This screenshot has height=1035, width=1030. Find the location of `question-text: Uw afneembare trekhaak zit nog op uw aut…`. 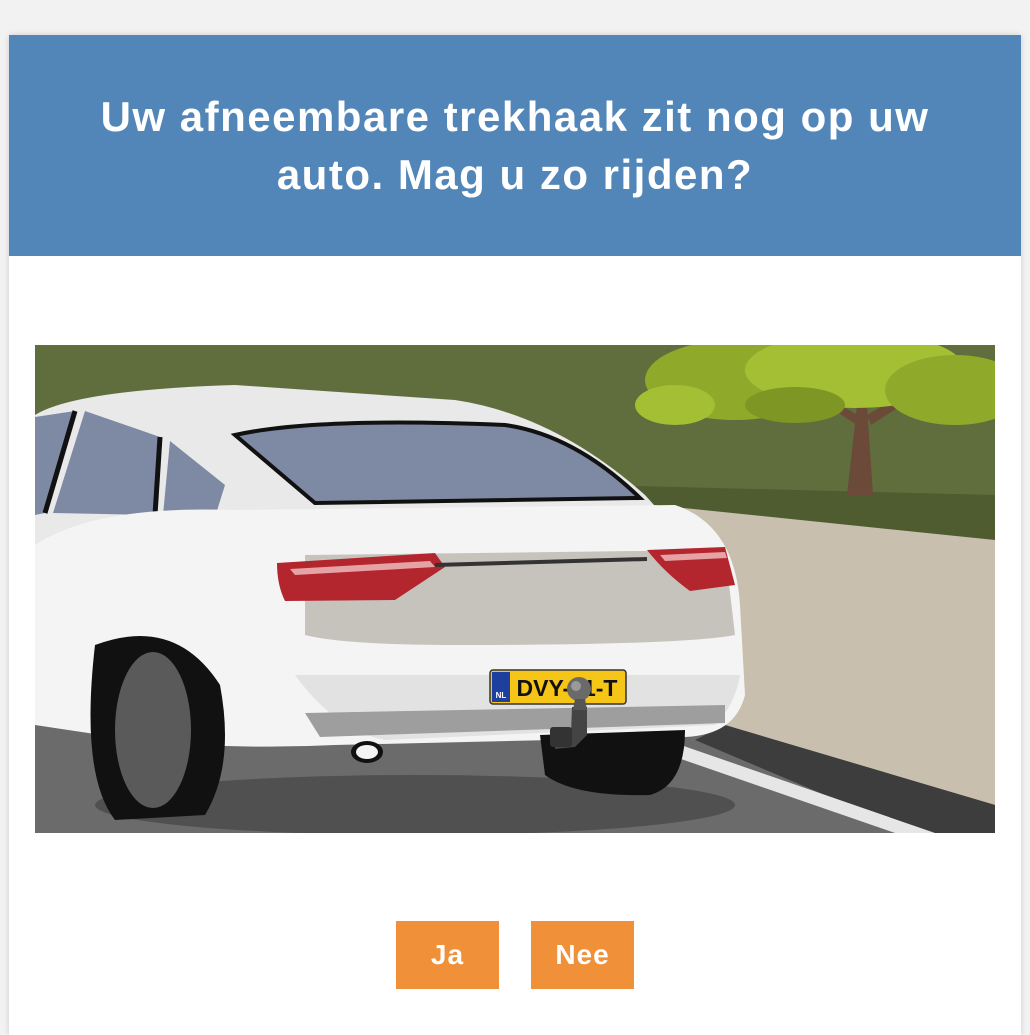

question-text: Uw afneembare trekhaak zit nog op uw aut… is located at coordinates (515, 145).